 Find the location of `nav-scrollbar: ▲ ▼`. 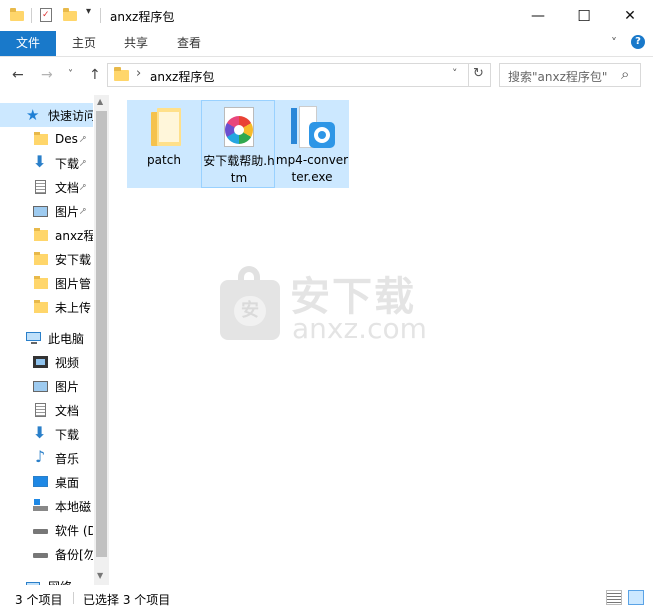

nav-scrollbar: ▲ ▼ is located at coordinates (101, 340).